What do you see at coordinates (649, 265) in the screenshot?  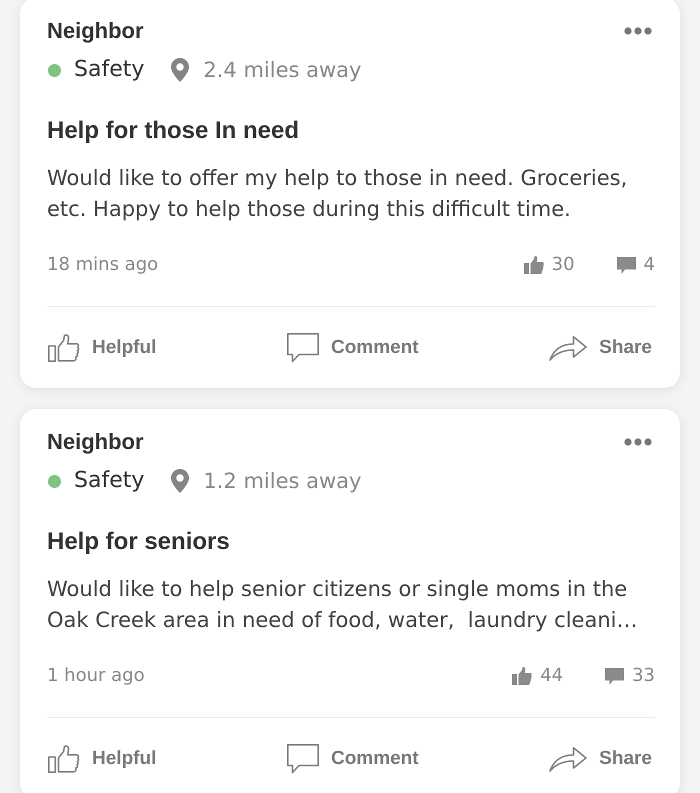 I see `comment-count: 4` at bounding box center [649, 265].